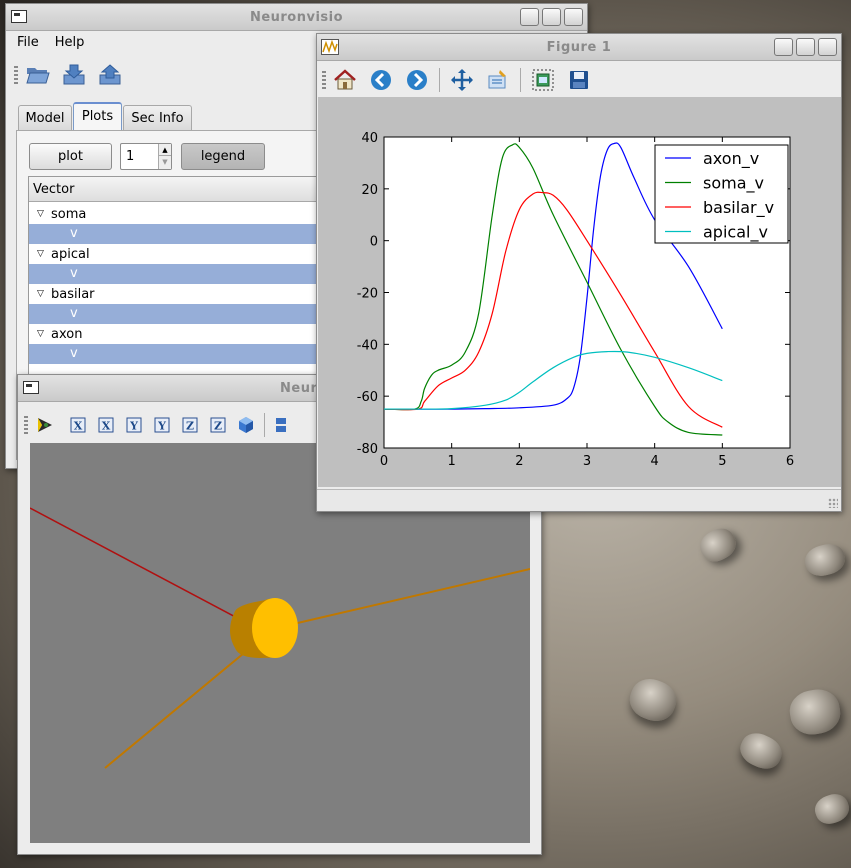 The height and width of the screenshot is (868, 851). What do you see at coordinates (731, 159) in the screenshot?
I see `legend-label: axon_v` at bounding box center [731, 159].